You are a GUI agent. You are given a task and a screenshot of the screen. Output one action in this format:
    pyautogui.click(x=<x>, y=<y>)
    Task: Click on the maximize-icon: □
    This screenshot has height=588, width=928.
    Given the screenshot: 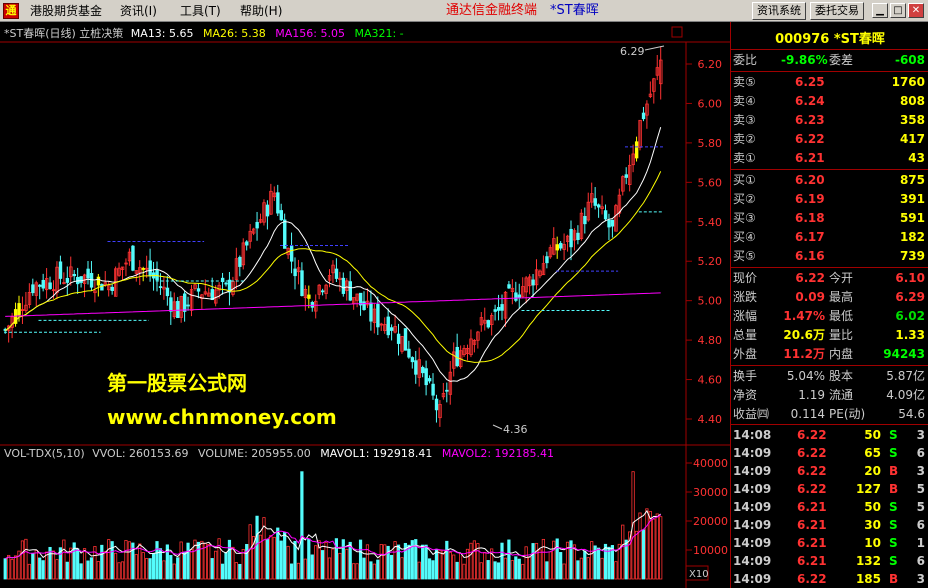 What is the action you would take?
    pyautogui.click(x=898, y=10)
    